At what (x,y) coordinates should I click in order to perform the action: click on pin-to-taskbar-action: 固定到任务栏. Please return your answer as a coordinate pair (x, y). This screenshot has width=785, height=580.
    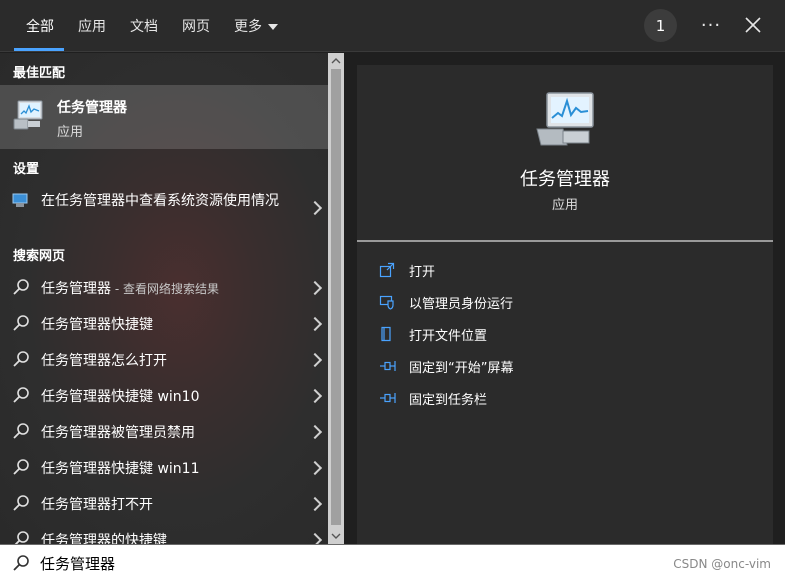
    Looking at the image, I should click on (569, 399).